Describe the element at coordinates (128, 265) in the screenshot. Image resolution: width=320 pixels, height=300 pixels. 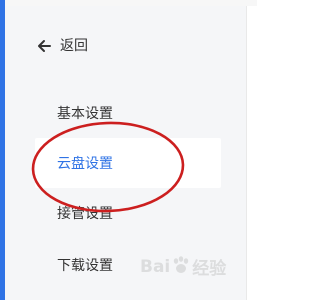
I see `menu-item-download-settings: 下载设置` at that location.